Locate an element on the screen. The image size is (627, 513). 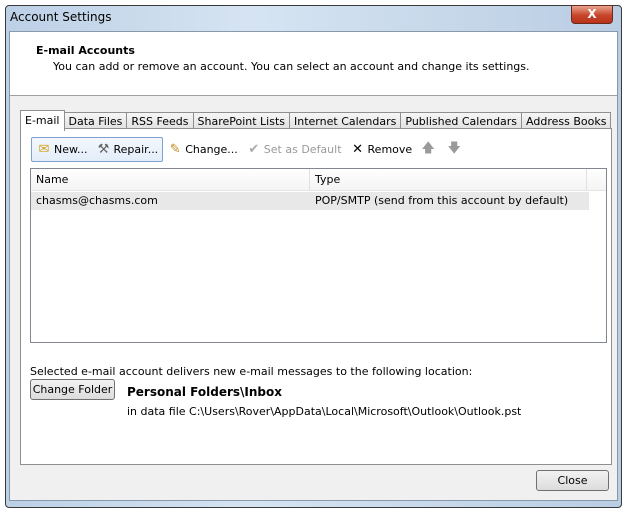
remove-label: Remove is located at coordinates (390, 149).